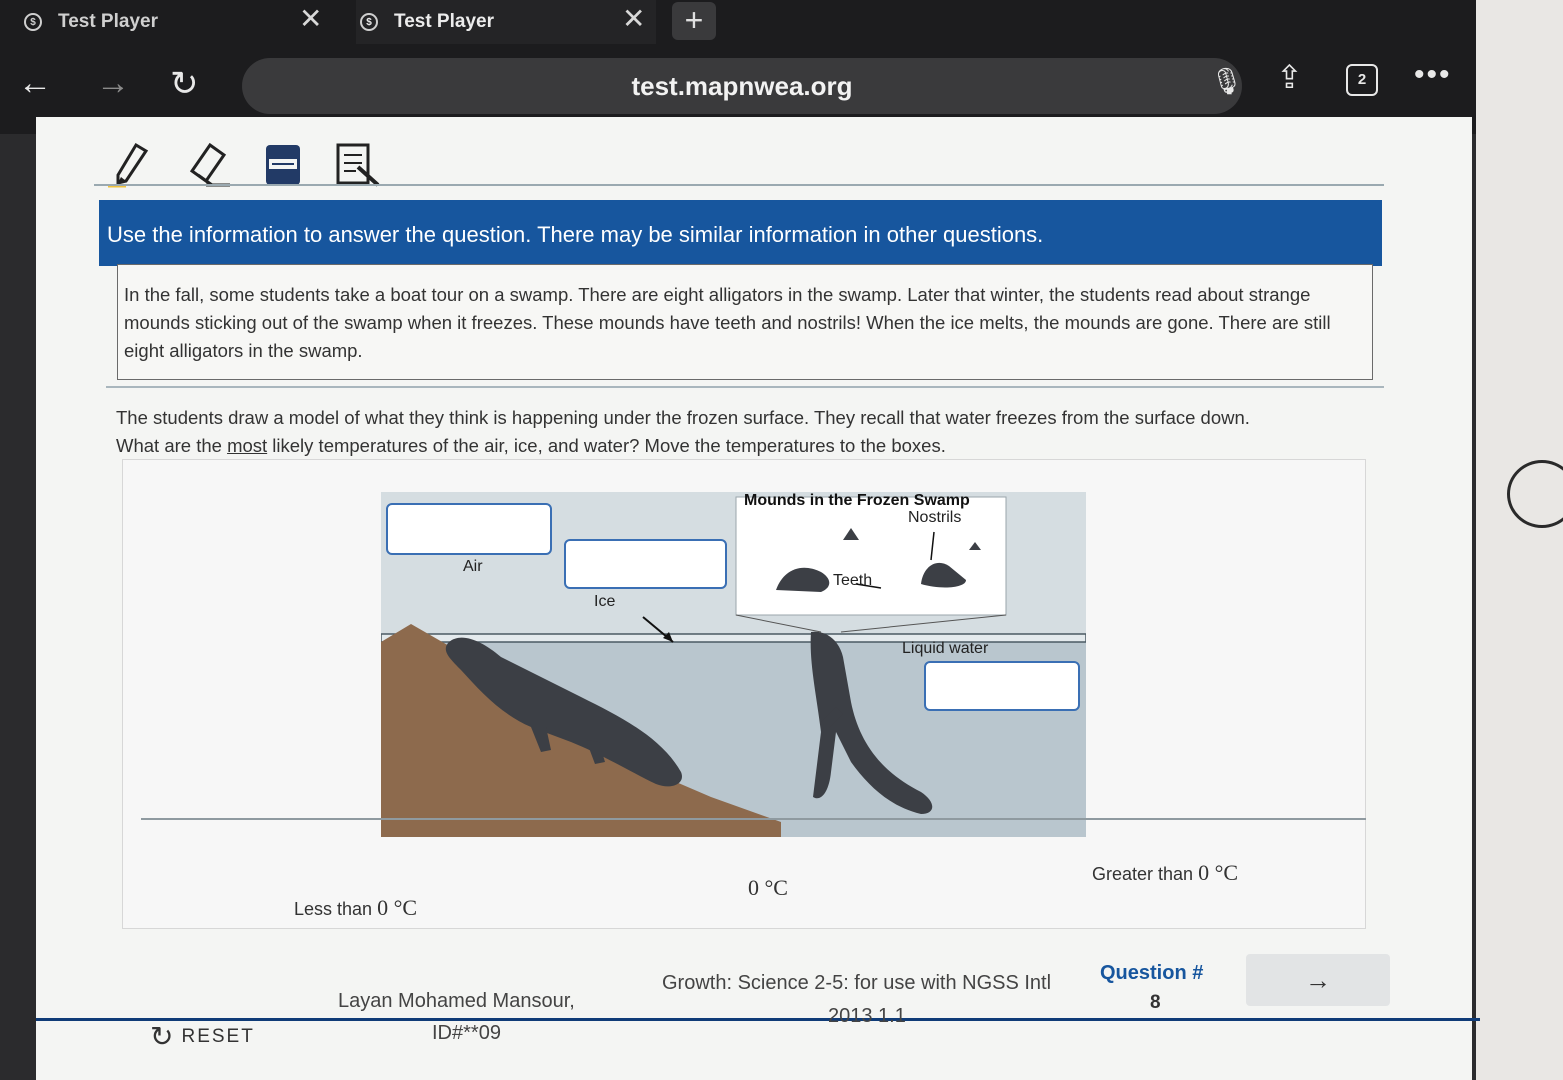 This screenshot has width=1563, height=1080. I want to click on question-number: 8, so click(1155, 1002).